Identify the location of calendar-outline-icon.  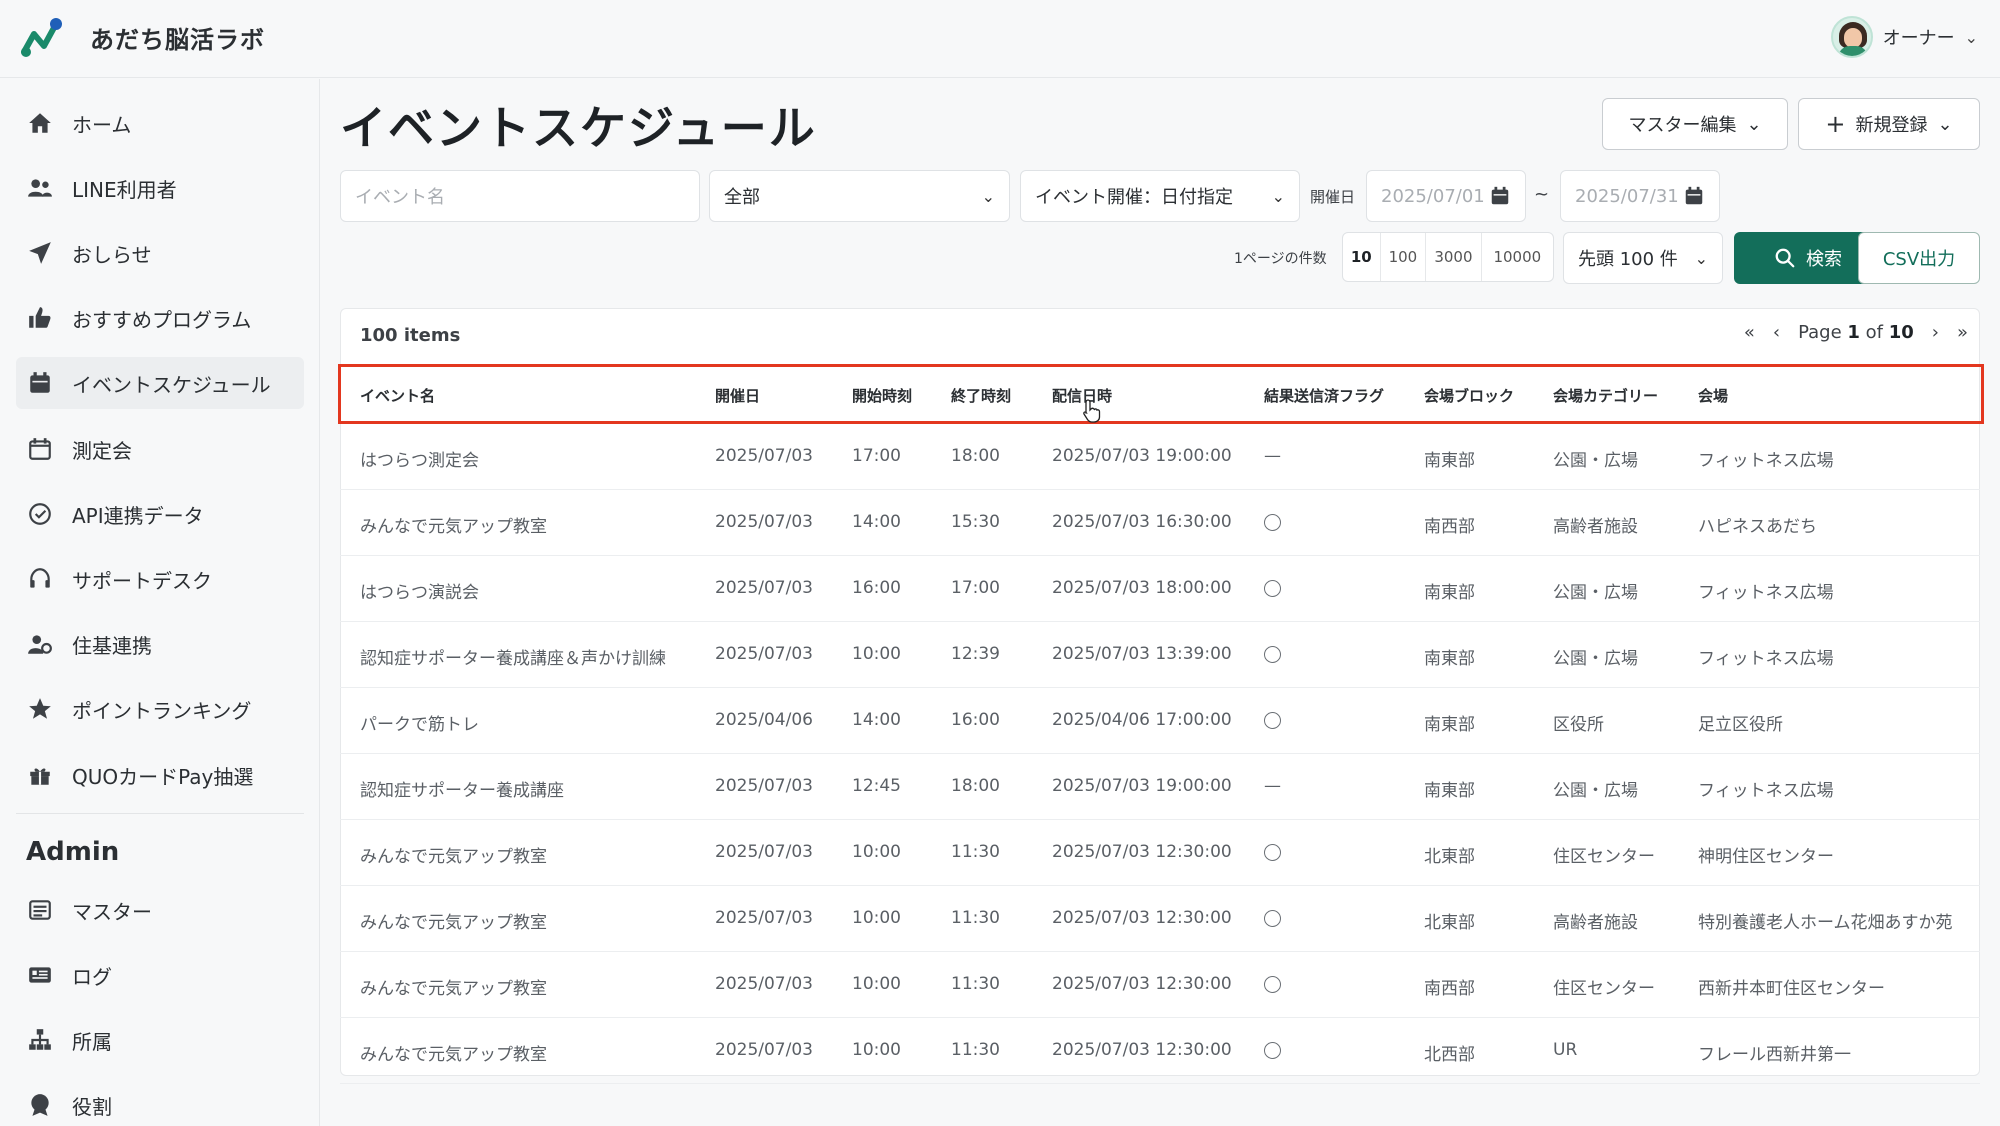
(40, 449).